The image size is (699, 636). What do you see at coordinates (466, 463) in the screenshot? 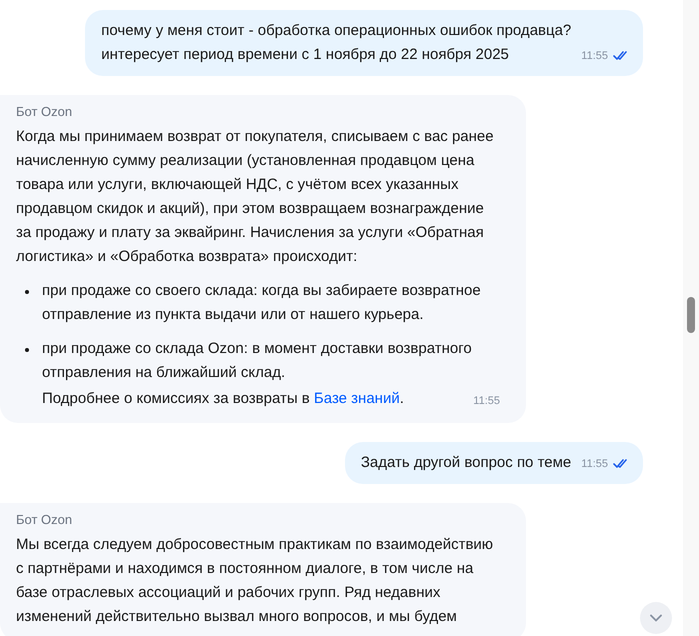
I see `message-text: Задать другой вопрос по теме` at bounding box center [466, 463].